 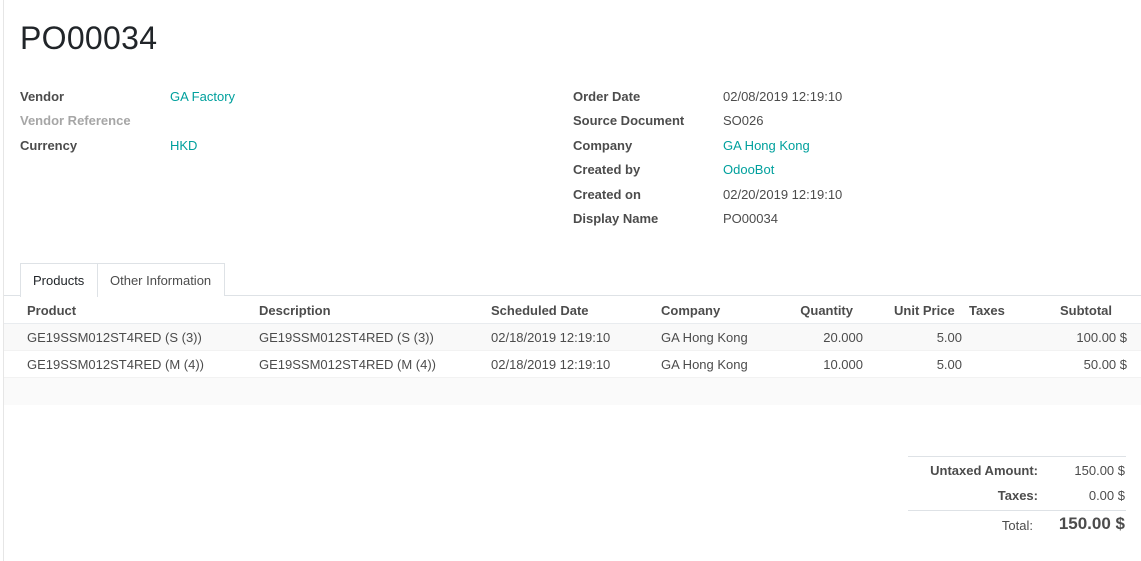 What do you see at coordinates (607, 169) in the screenshot?
I see `created-by-label: Created by` at bounding box center [607, 169].